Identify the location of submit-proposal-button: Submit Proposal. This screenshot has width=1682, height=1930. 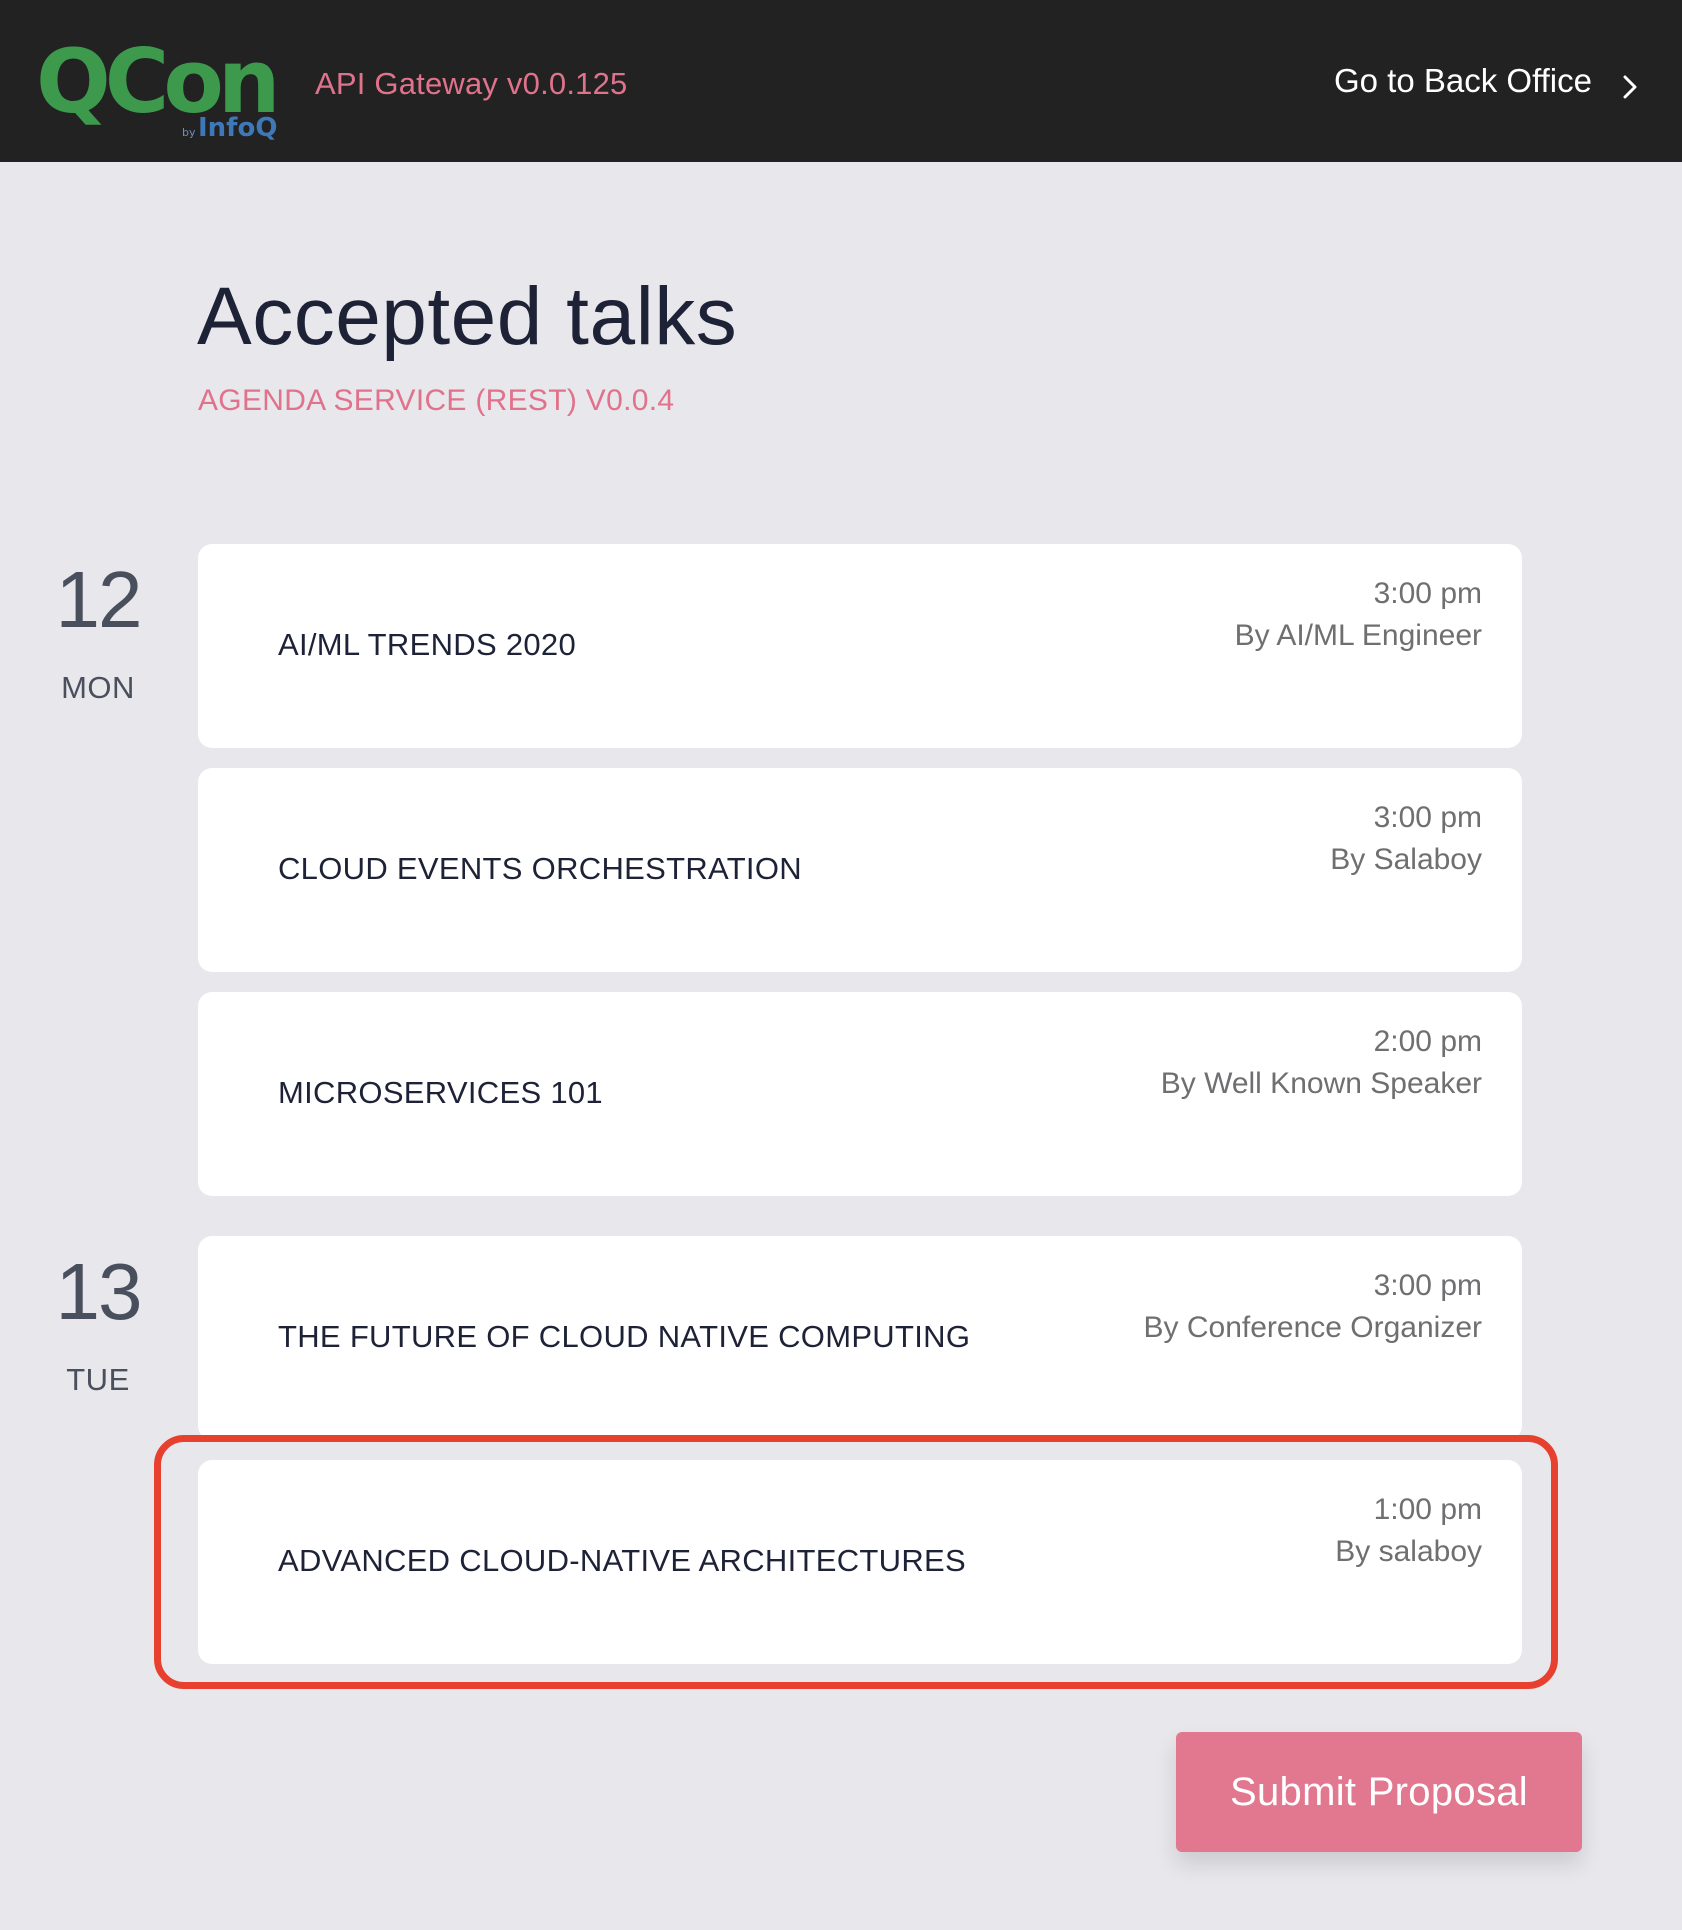
(1379, 1792).